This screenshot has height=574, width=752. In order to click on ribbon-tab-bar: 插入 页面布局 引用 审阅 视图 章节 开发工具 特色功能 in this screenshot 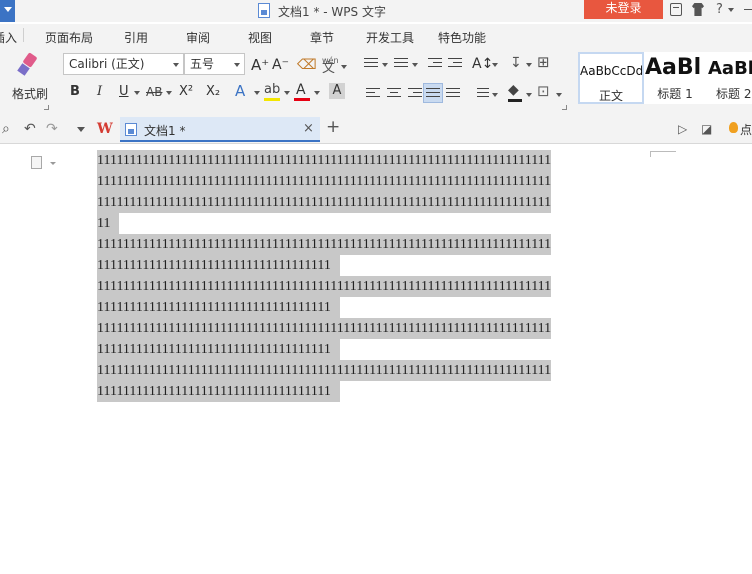, I will do `click(376, 36)`.